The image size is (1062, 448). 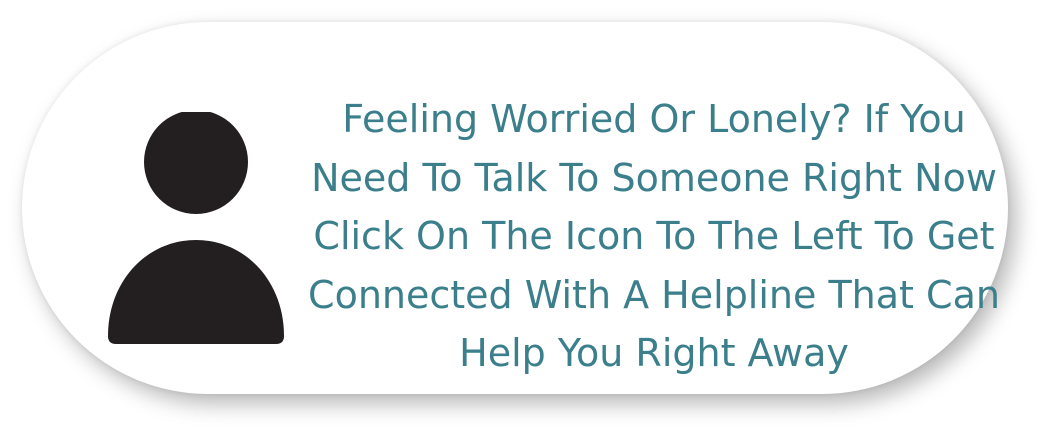 What do you see at coordinates (196, 163) in the screenshot?
I see `person-icon-head` at bounding box center [196, 163].